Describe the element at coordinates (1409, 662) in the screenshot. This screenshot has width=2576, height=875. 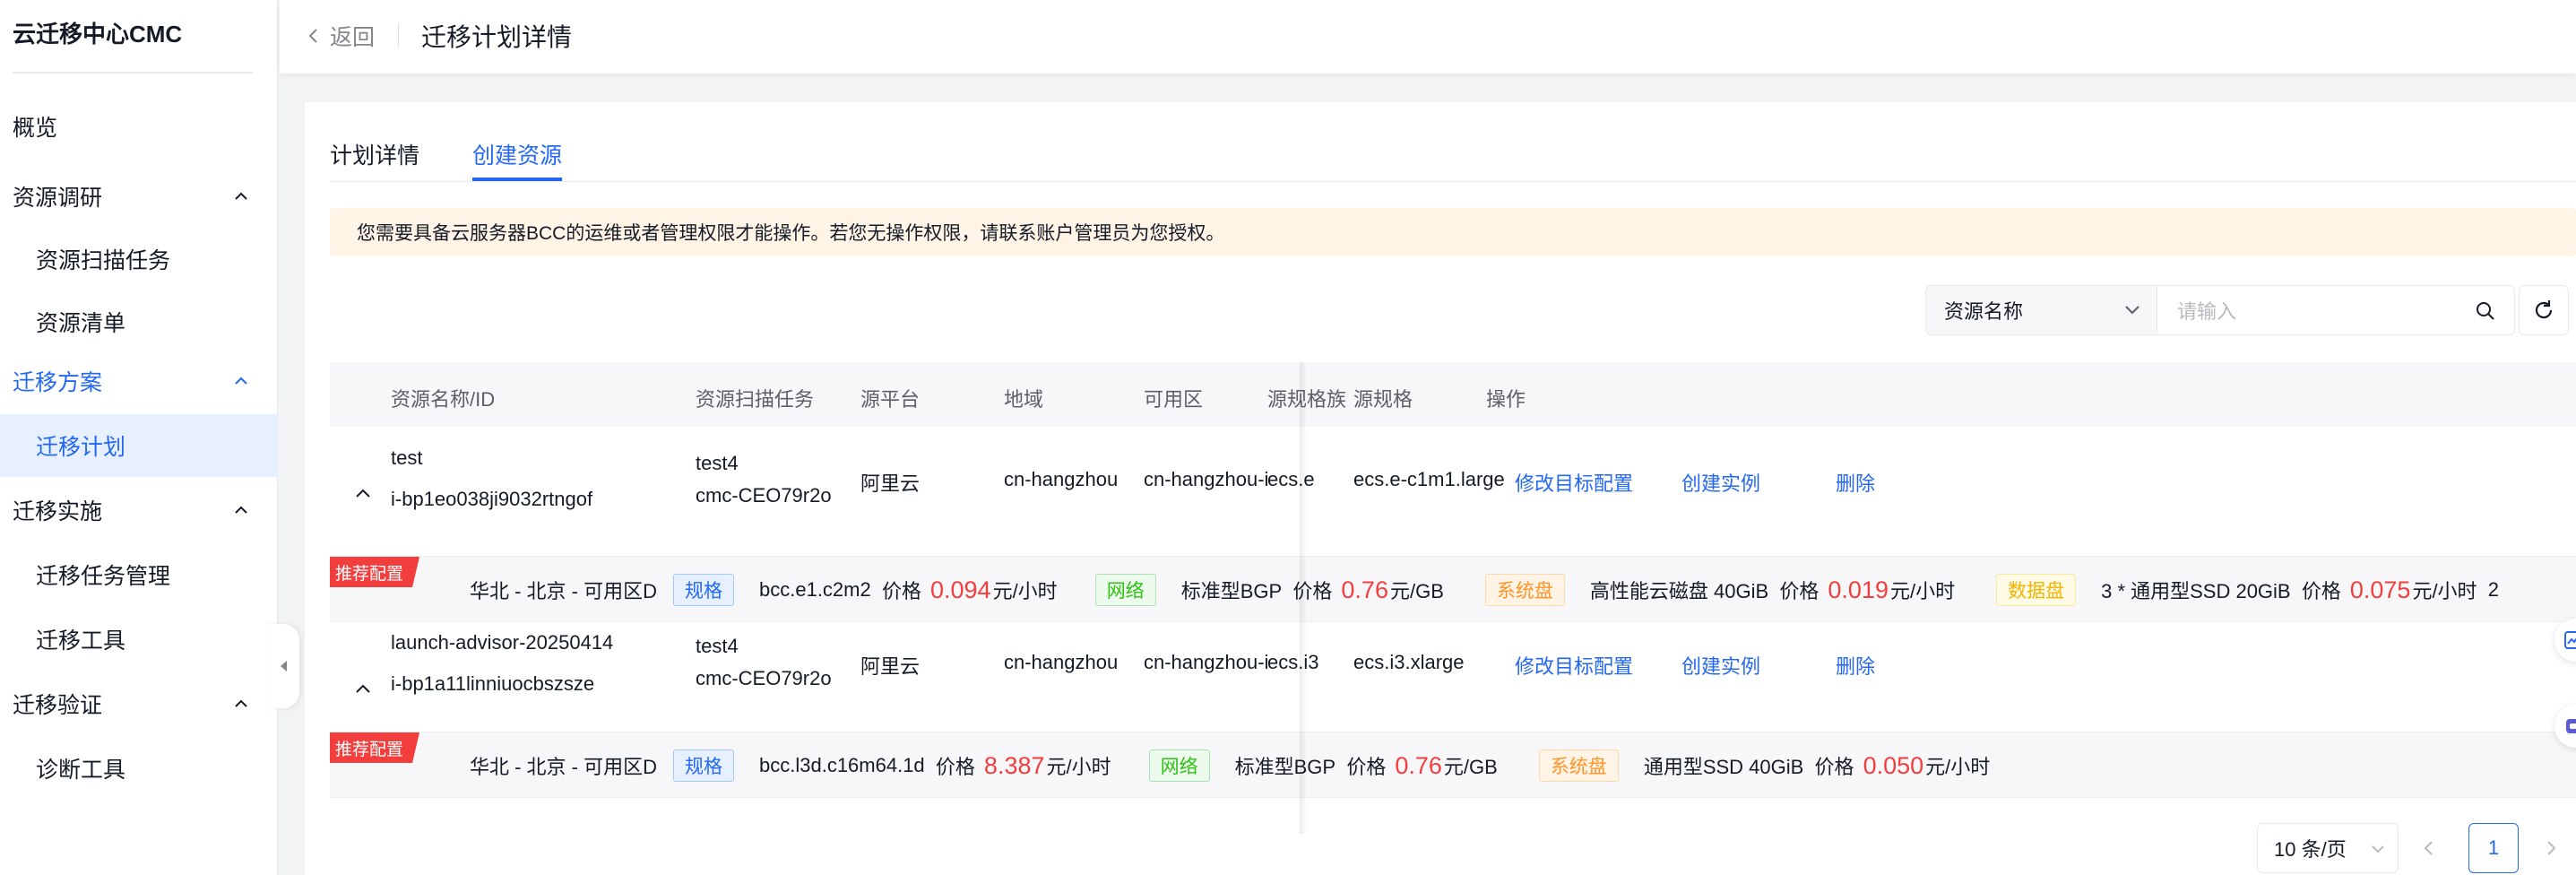
I see `spec: ecs.i3.xlarge` at that location.